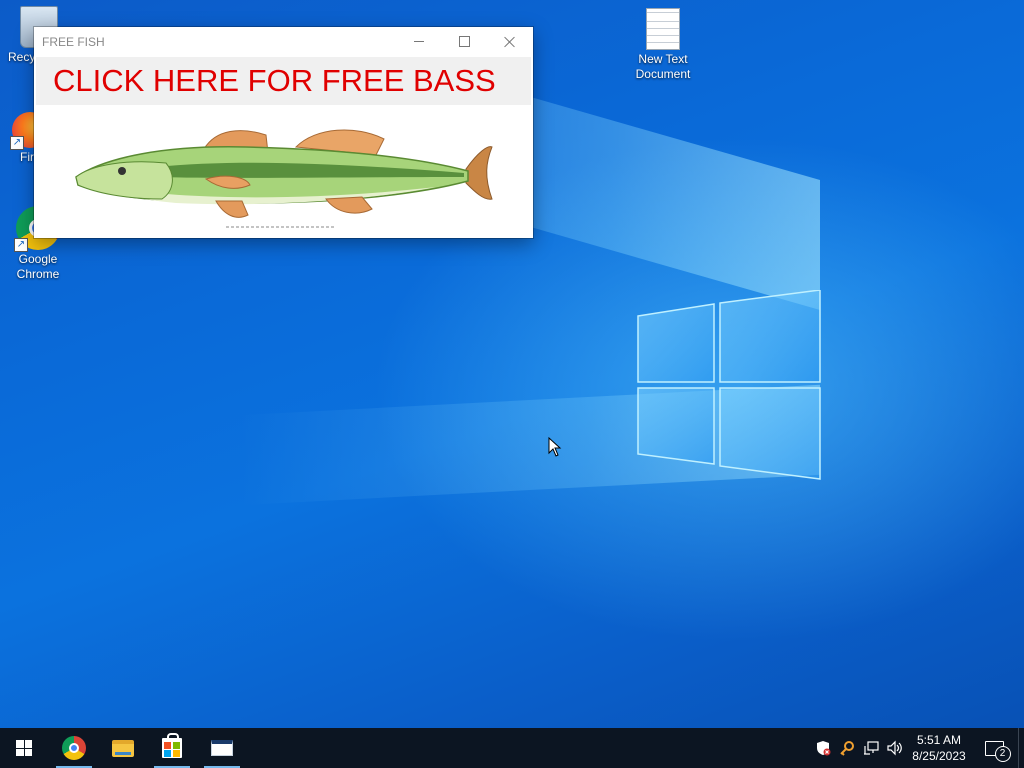 The height and width of the screenshot is (768, 1024). Describe the element at coordinates (729, 385) in the screenshot. I see `windows-logo-wallpaper` at that location.